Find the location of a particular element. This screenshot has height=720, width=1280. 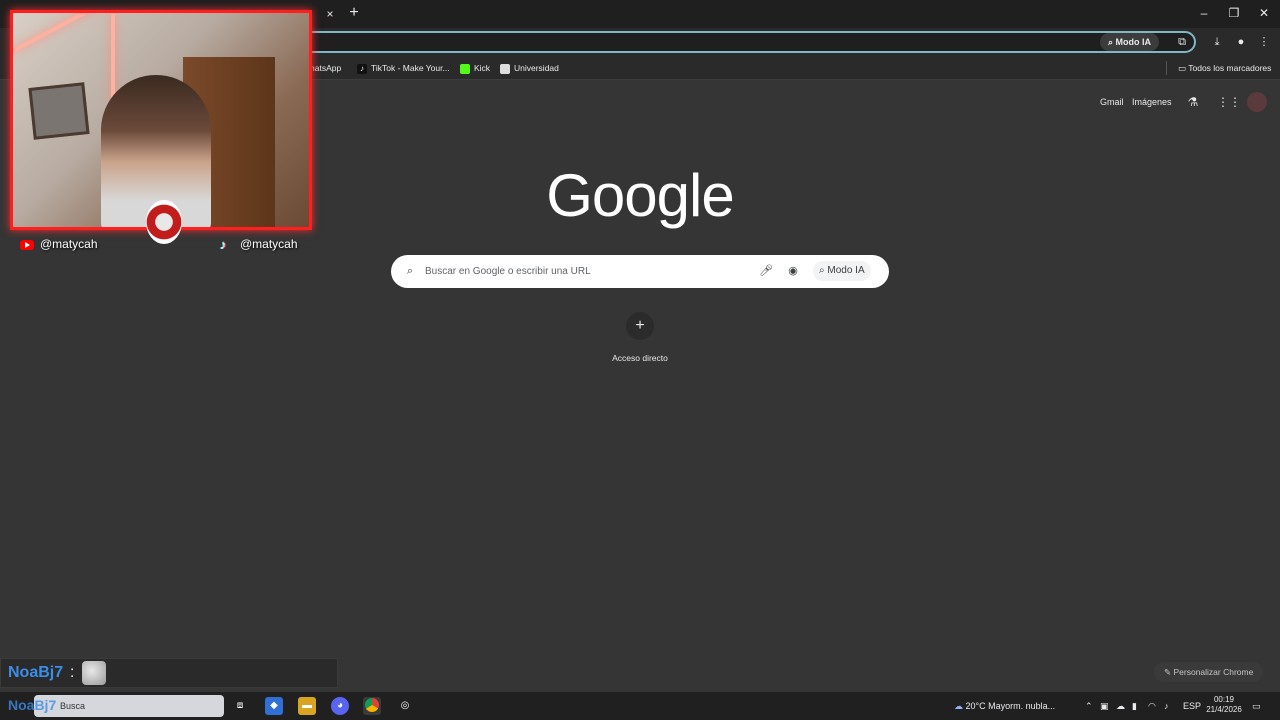

tiktok-handle: ♪ @matycah is located at coordinates (259, 244).